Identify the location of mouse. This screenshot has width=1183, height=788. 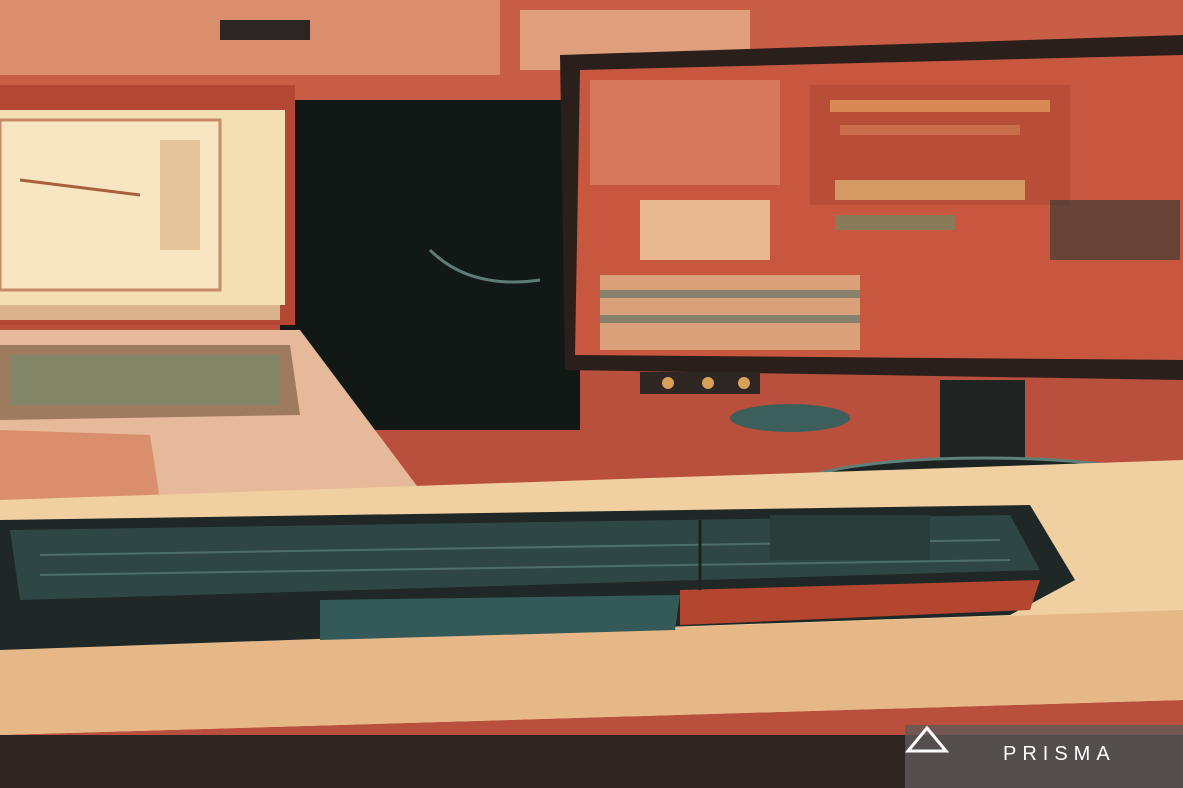
(790, 418).